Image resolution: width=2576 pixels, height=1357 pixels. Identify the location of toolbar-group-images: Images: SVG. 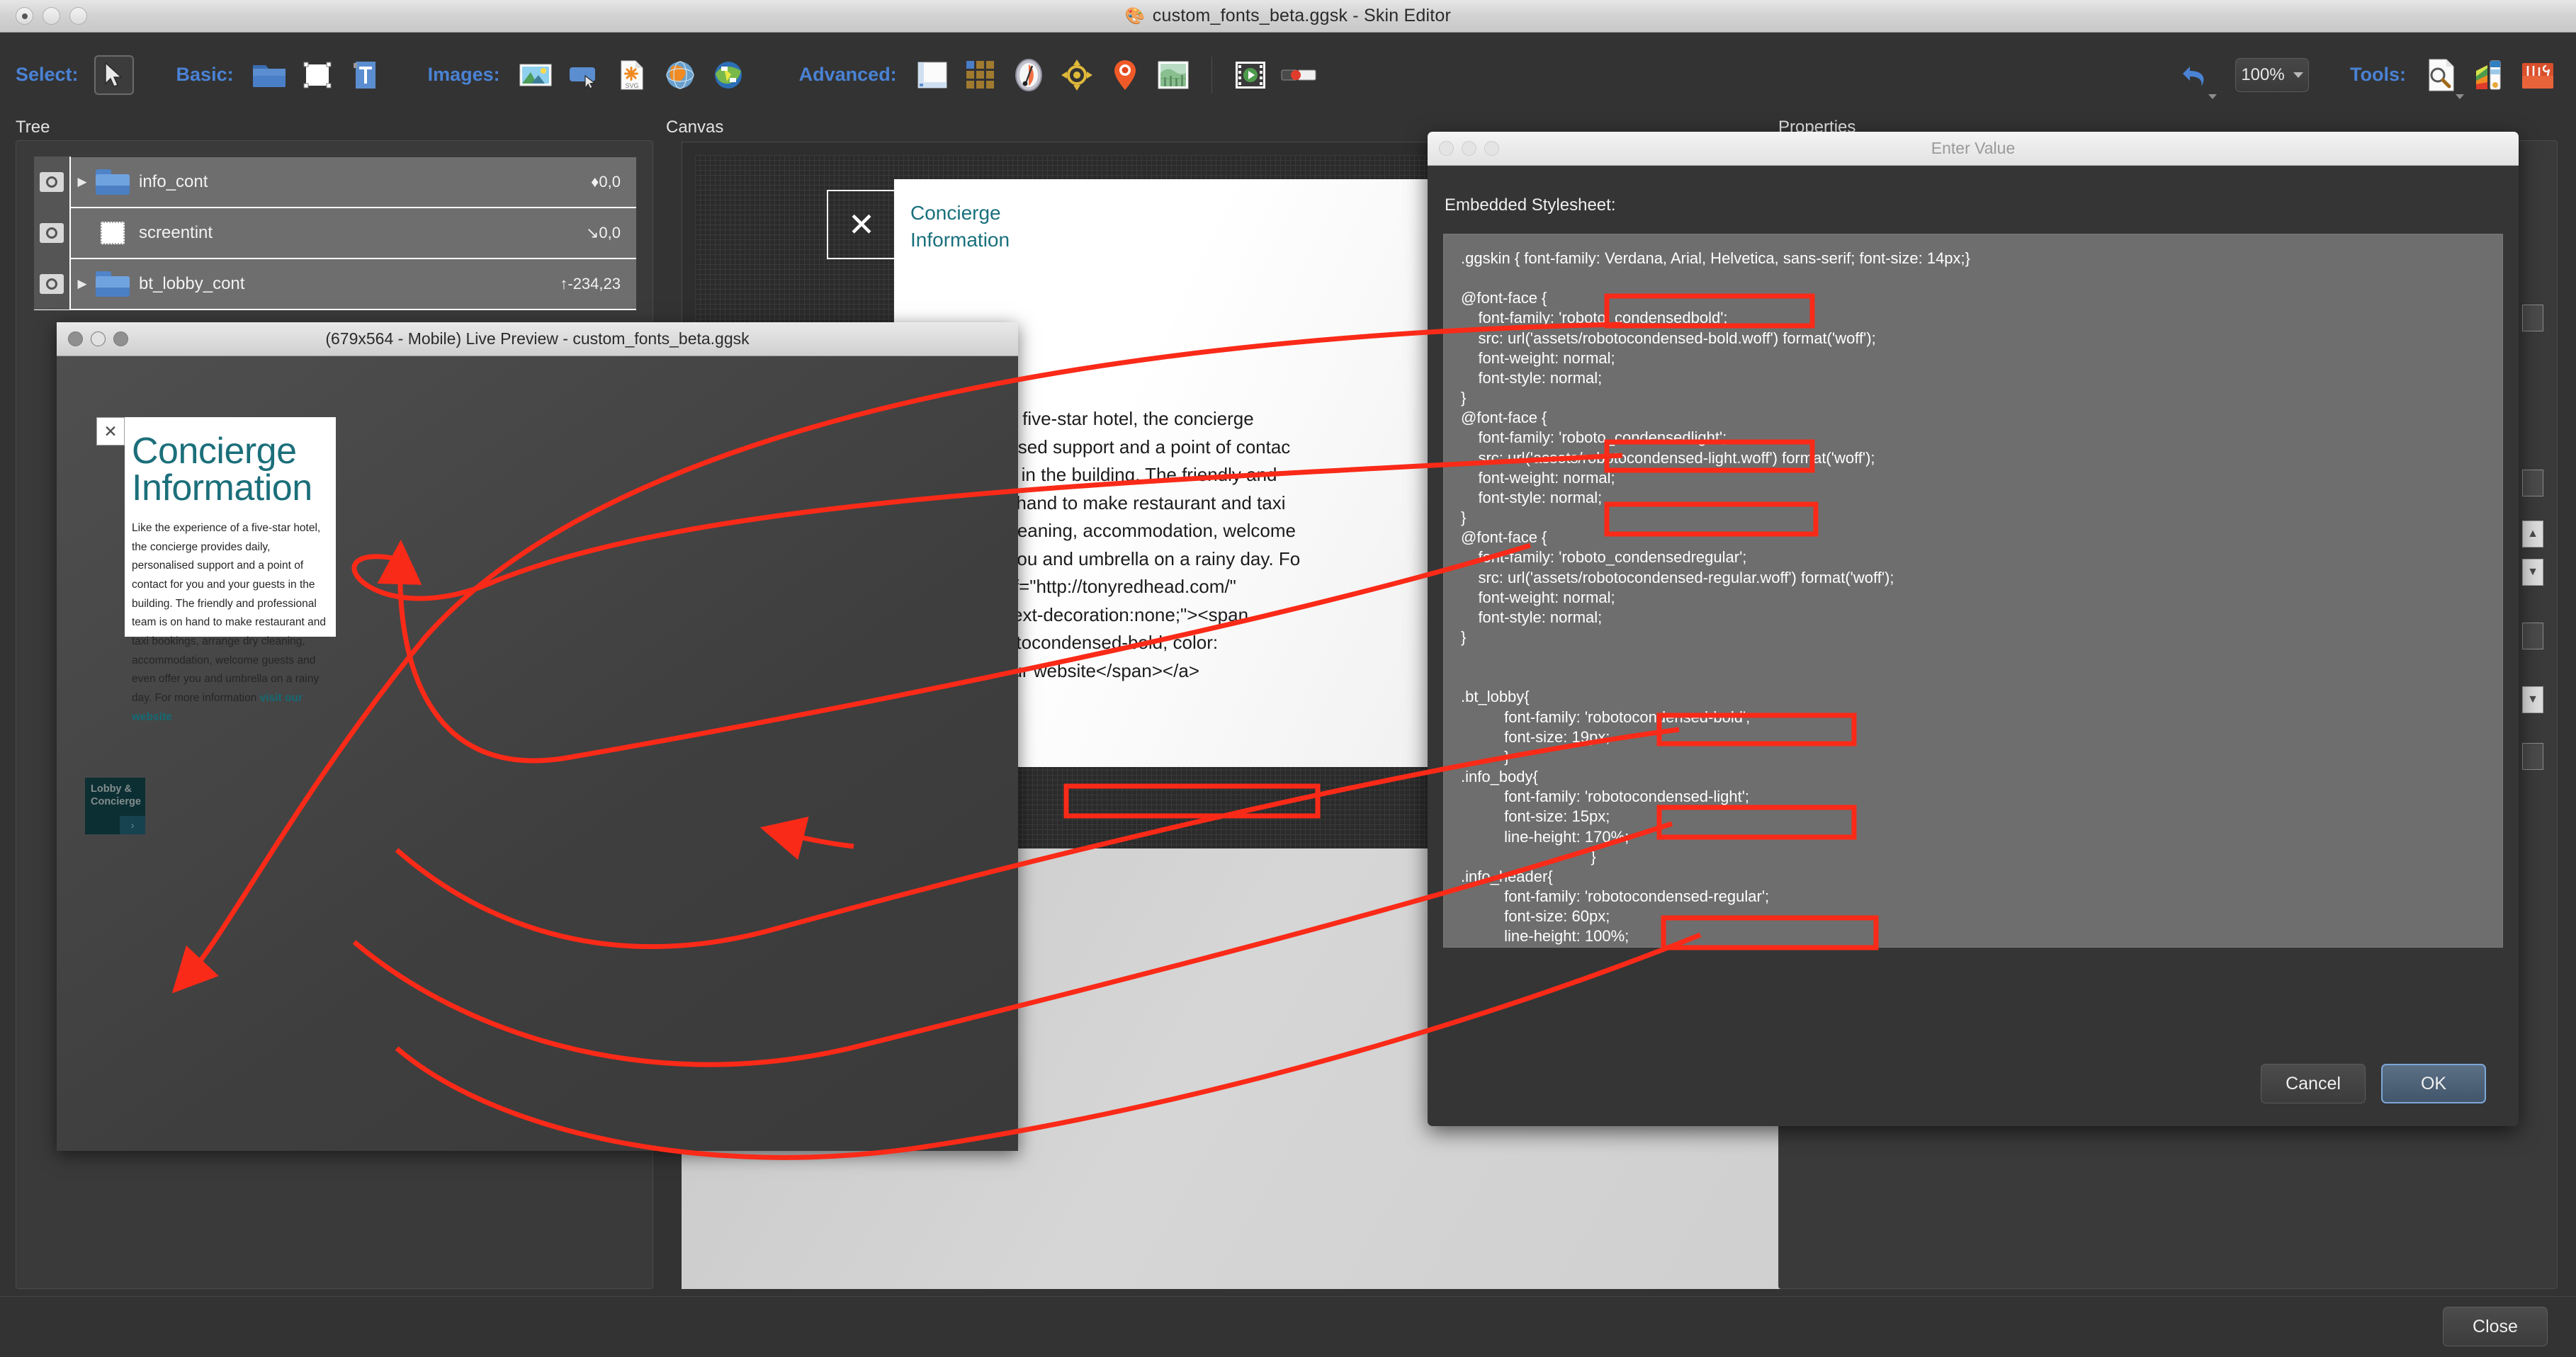
(588, 75).